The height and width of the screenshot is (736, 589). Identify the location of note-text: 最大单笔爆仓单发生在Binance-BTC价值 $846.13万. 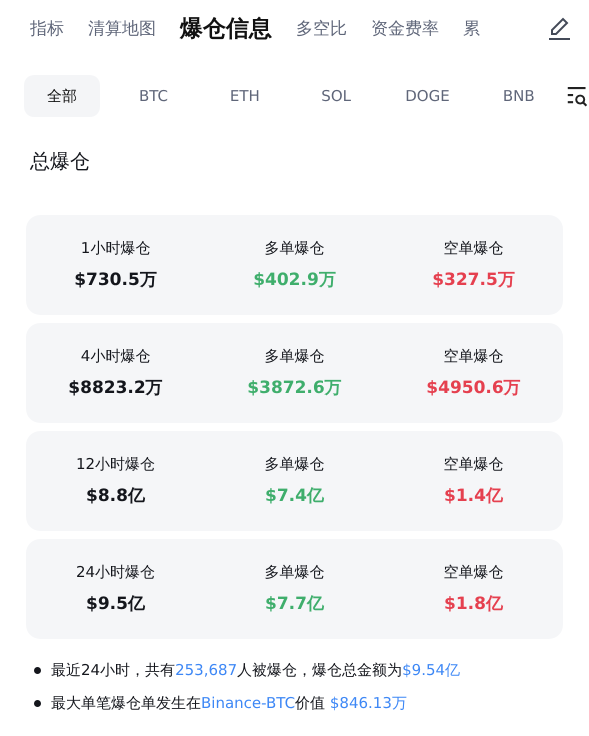
(229, 703).